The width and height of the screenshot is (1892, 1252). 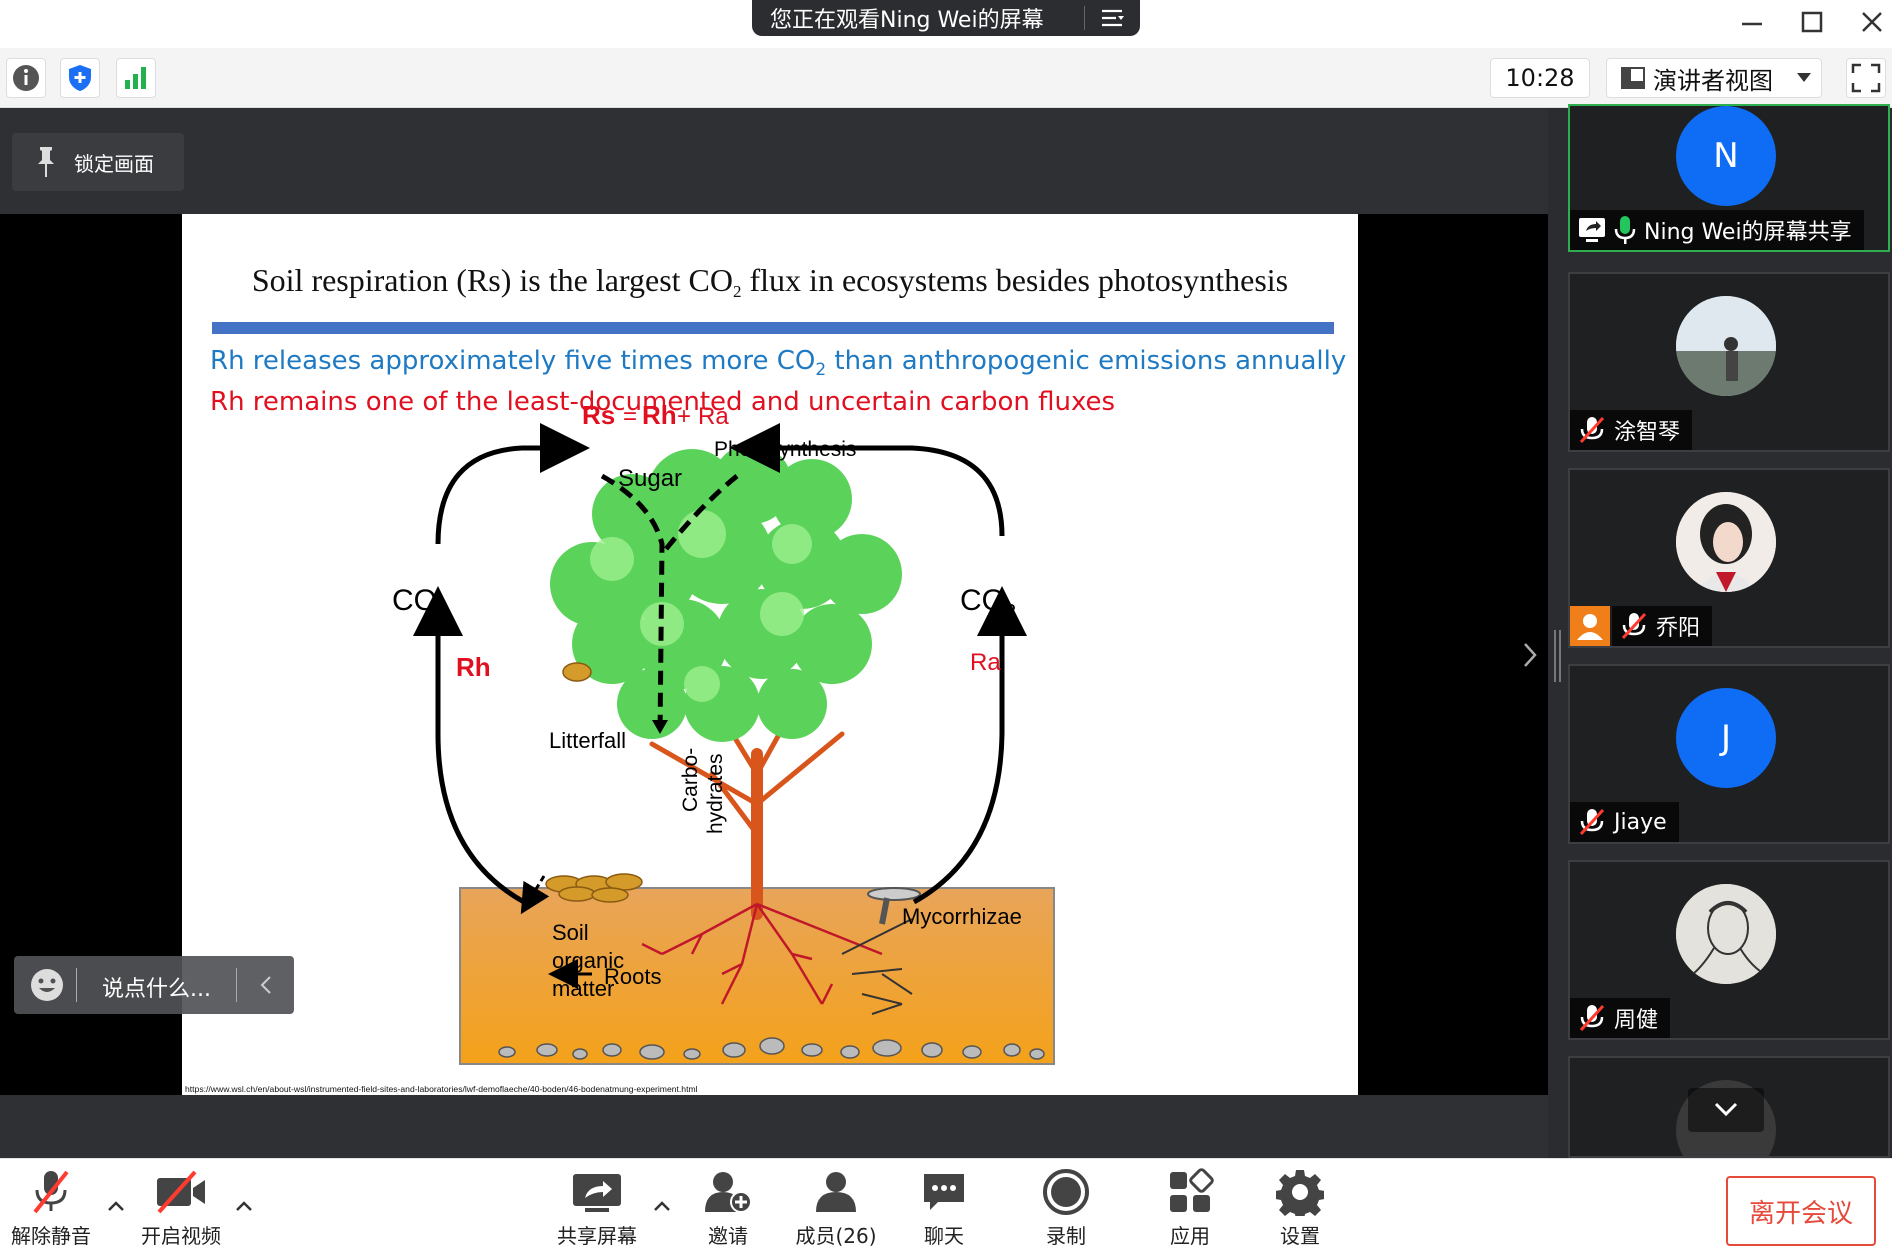 I want to click on start-video-button: 开启视频, so click(x=181, y=1208).